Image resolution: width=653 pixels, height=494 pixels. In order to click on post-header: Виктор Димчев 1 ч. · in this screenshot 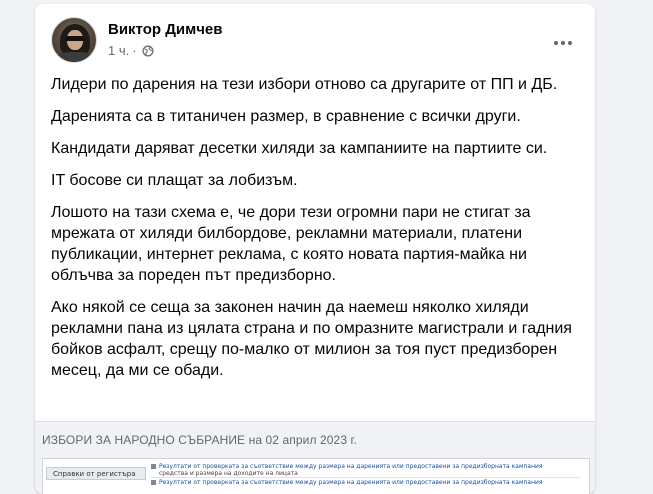, I will do `click(315, 41)`.